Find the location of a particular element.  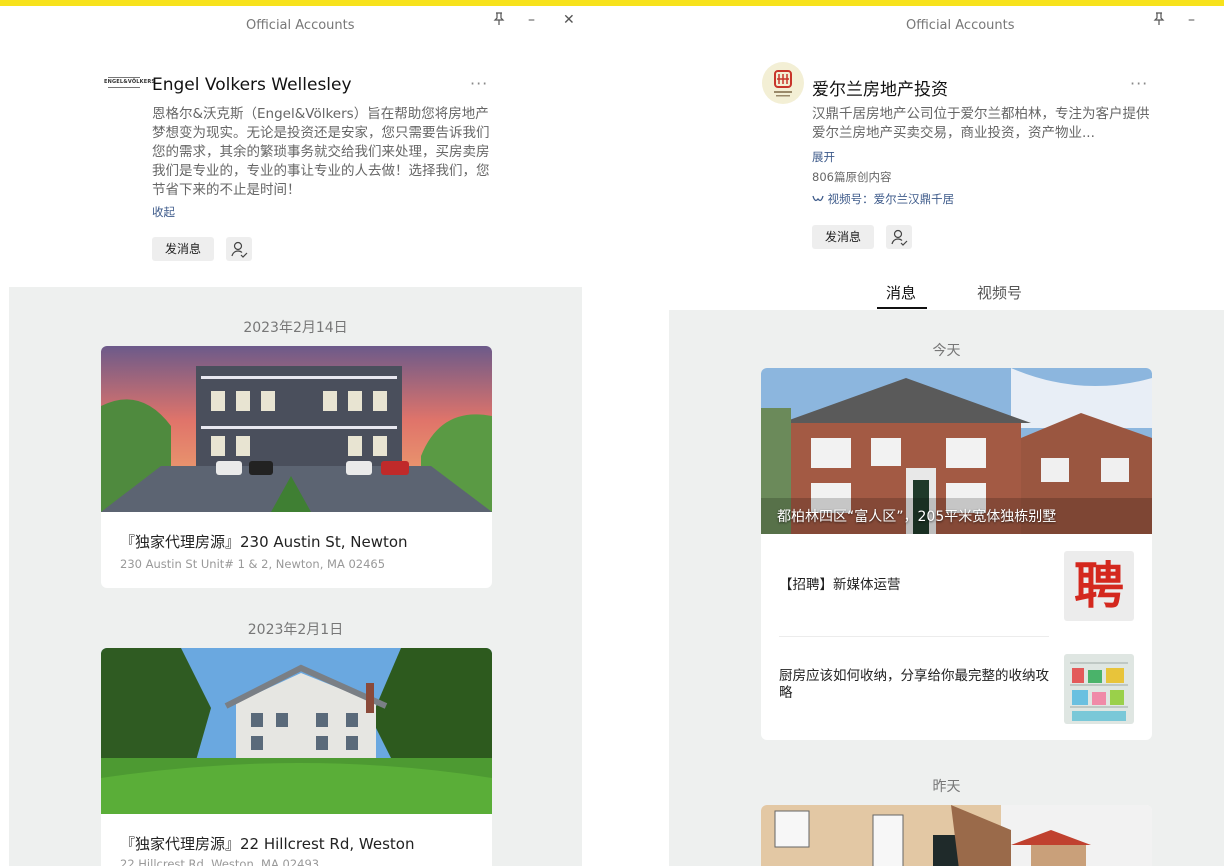

recruit-thumbnail: 聘 is located at coordinates (1099, 586).